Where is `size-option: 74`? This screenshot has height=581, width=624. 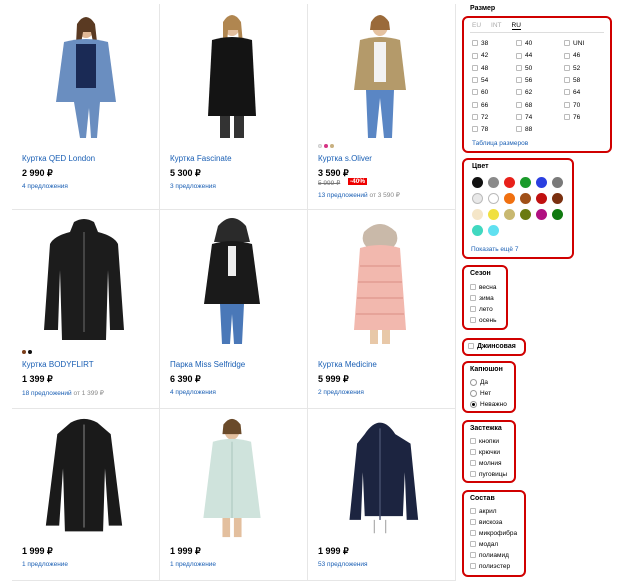
size-option: 74 is located at coordinates (524, 118).